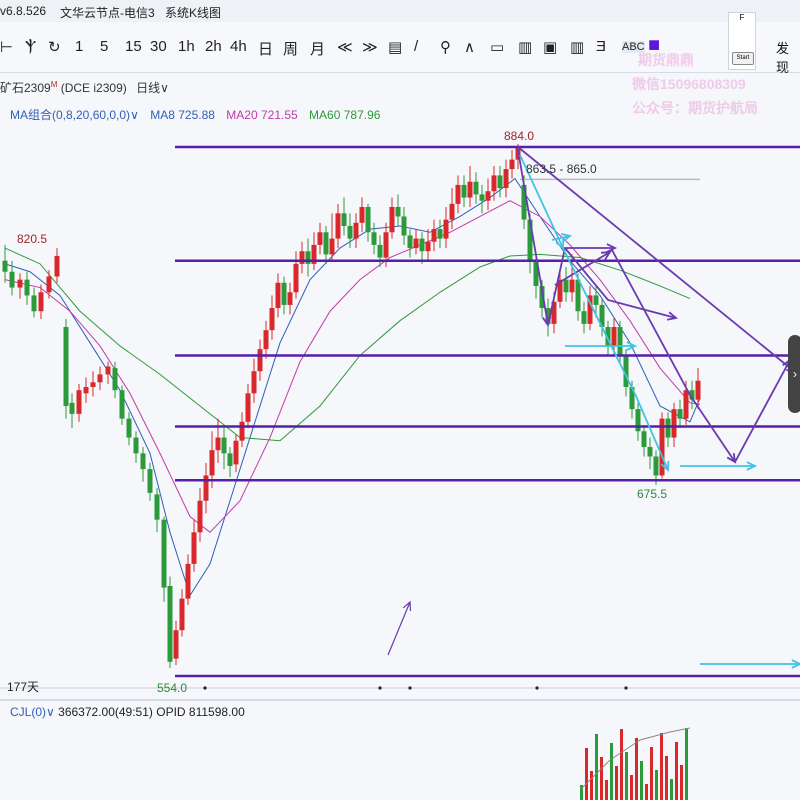 Image resolution: width=800 pixels, height=800 pixels. Describe the element at coordinates (652, 494) in the screenshot. I see `label-recent-low: 675.5` at that location.